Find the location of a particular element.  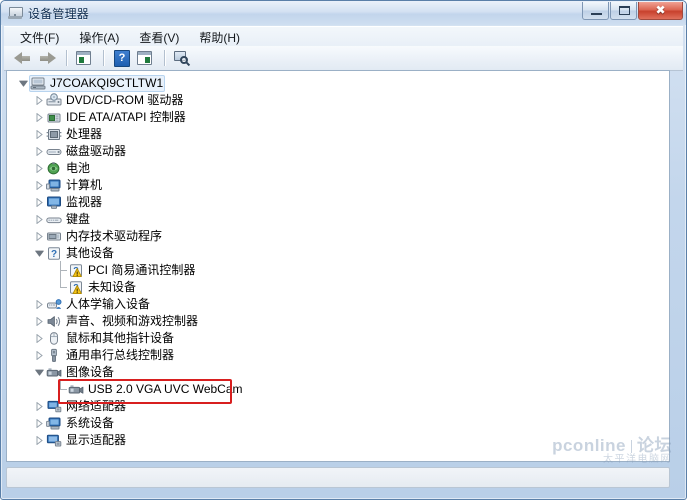

tree-node-category-label: 系统设备 is located at coordinates (90, 423).